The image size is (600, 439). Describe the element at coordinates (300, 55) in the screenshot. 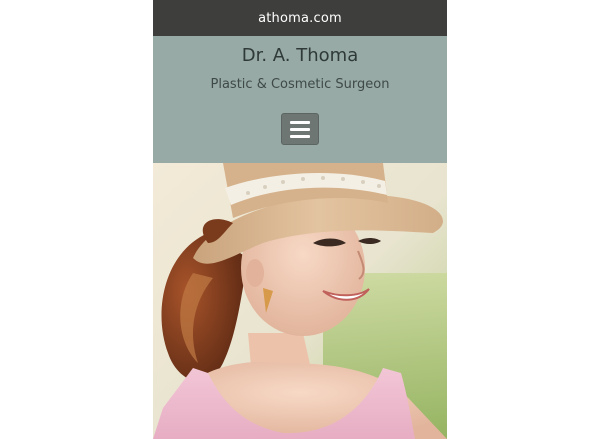

I see `site-title: Dr. A. Thoma` at that location.